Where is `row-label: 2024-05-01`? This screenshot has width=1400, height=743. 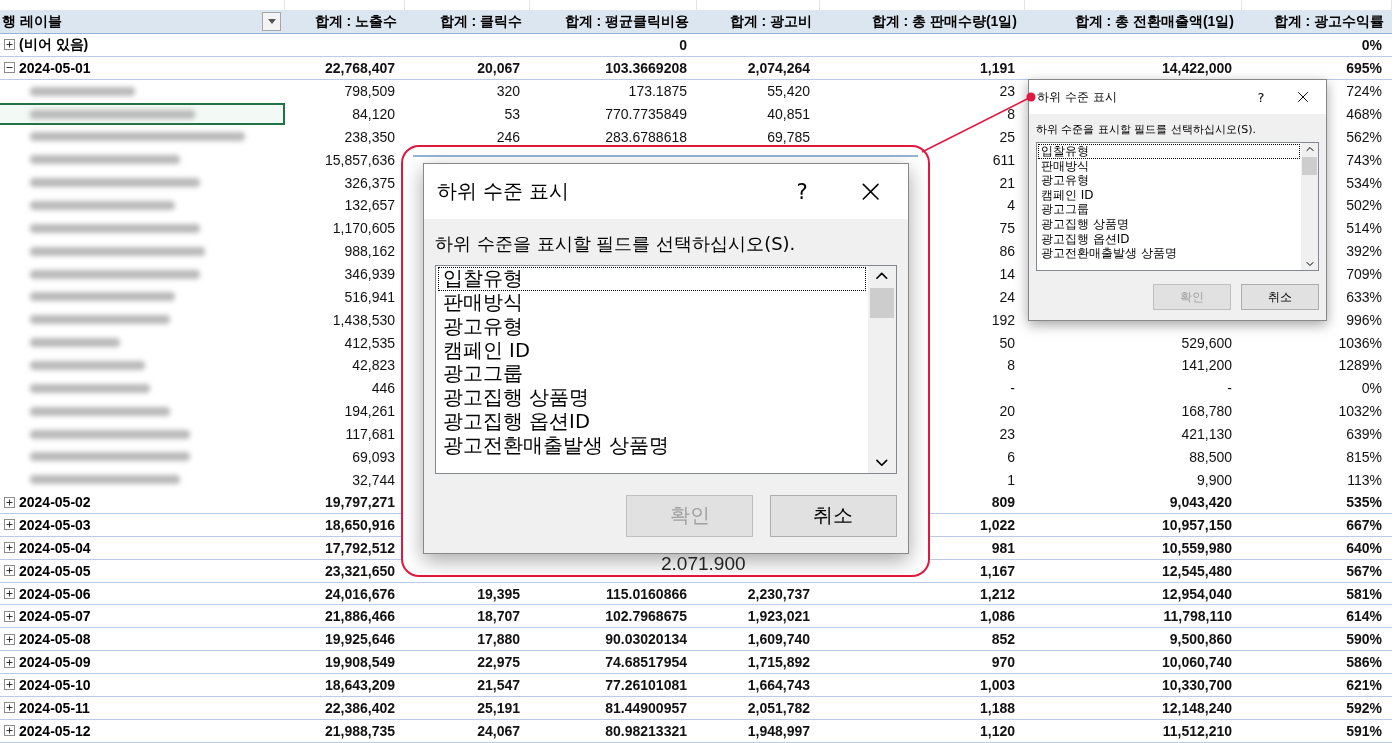
row-label: 2024-05-01 is located at coordinates (55, 67).